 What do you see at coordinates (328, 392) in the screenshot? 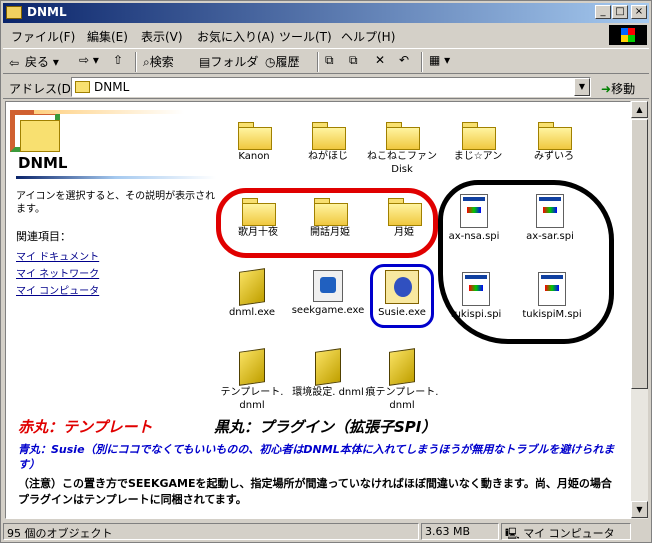
I see `item-label: 環境設定. dnml` at bounding box center [328, 392].